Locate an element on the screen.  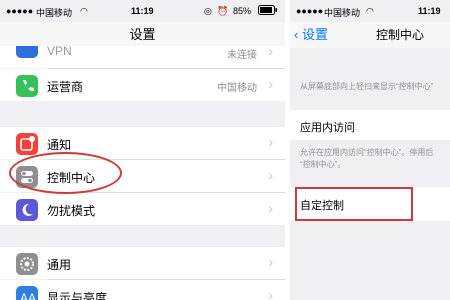
row-display-brightness: AA 显示与亮度 › is located at coordinates (142, 290).